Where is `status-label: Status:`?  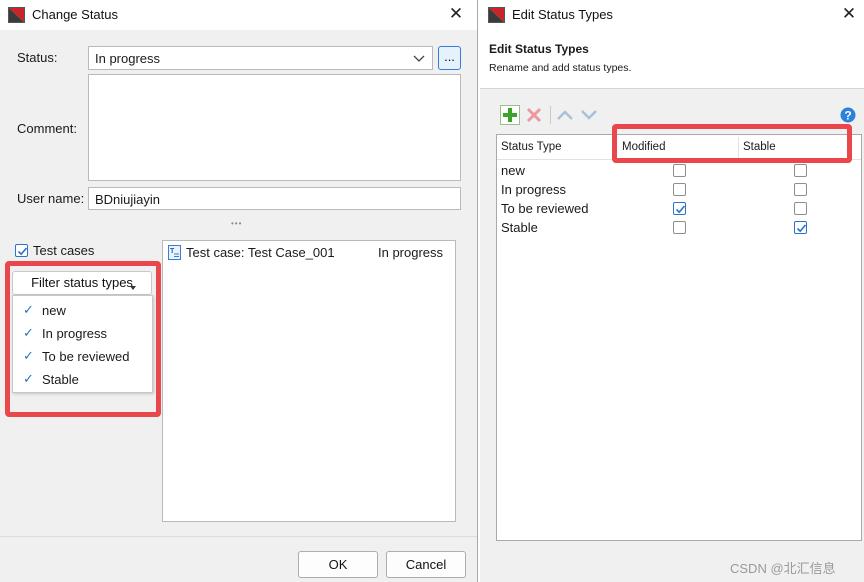
status-label: Status: is located at coordinates (37, 57).